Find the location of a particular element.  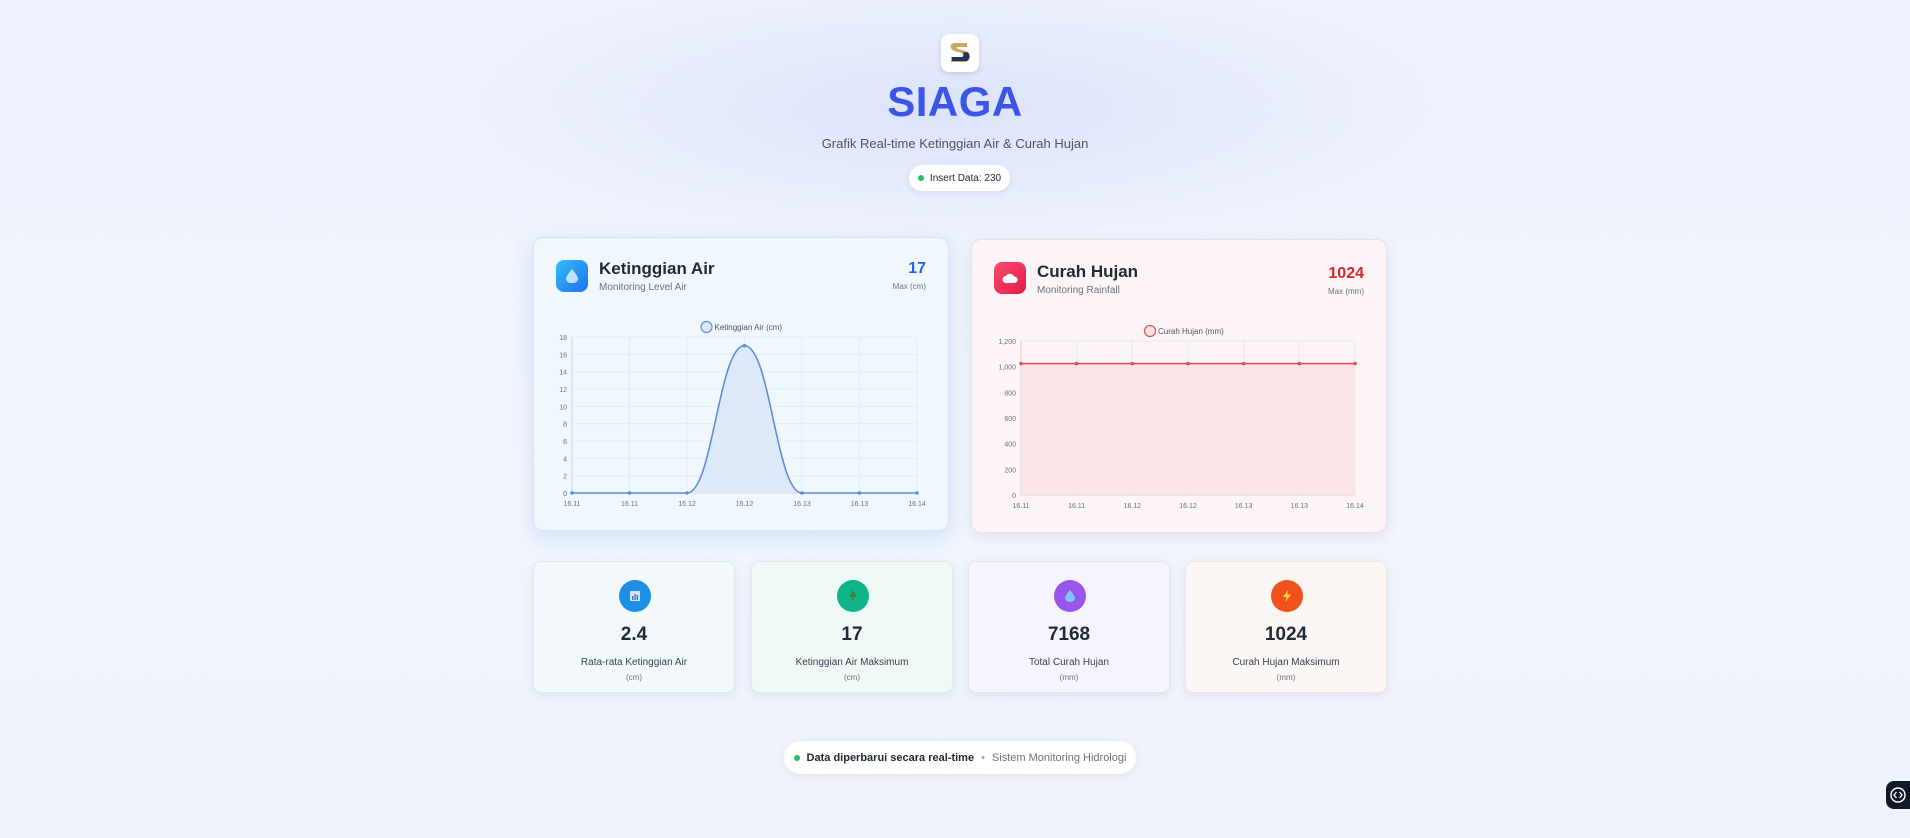

y-tick-label: 12 is located at coordinates (563, 390).